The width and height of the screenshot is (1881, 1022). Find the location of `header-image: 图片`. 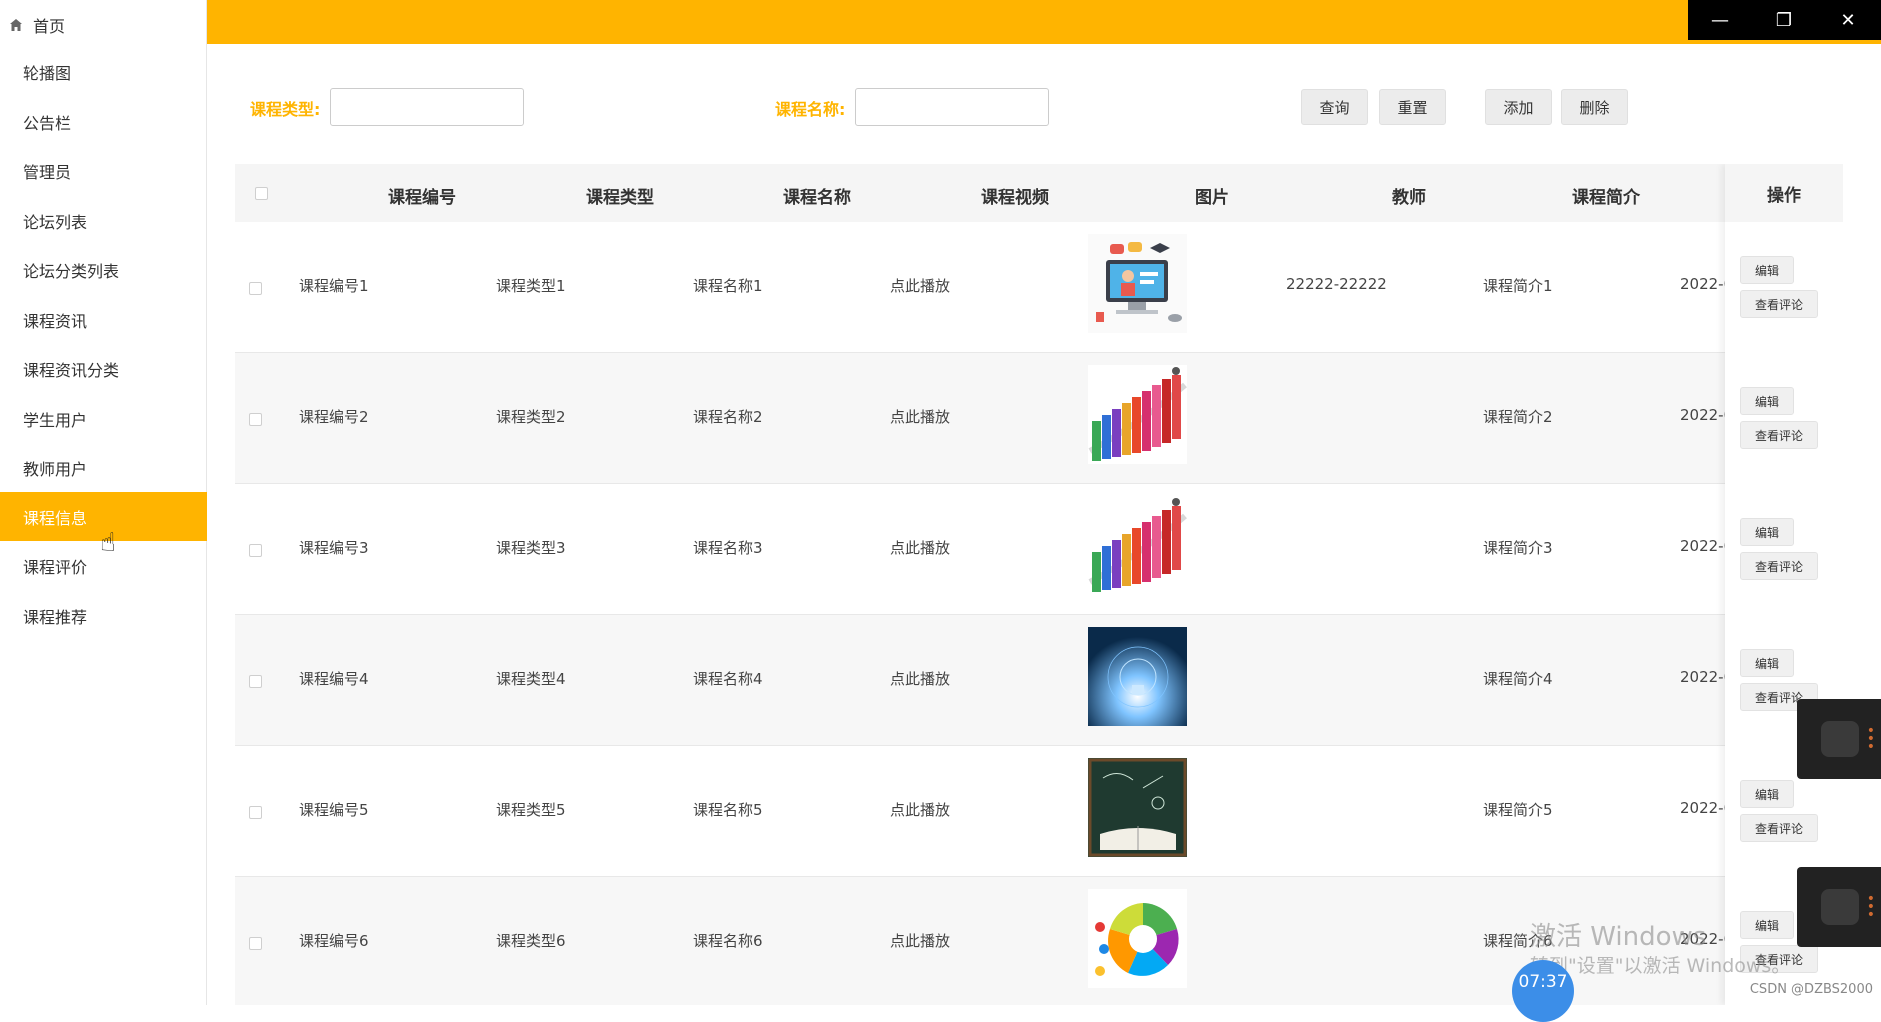

header-image: 图片 is located at coordinates (1212, 198).